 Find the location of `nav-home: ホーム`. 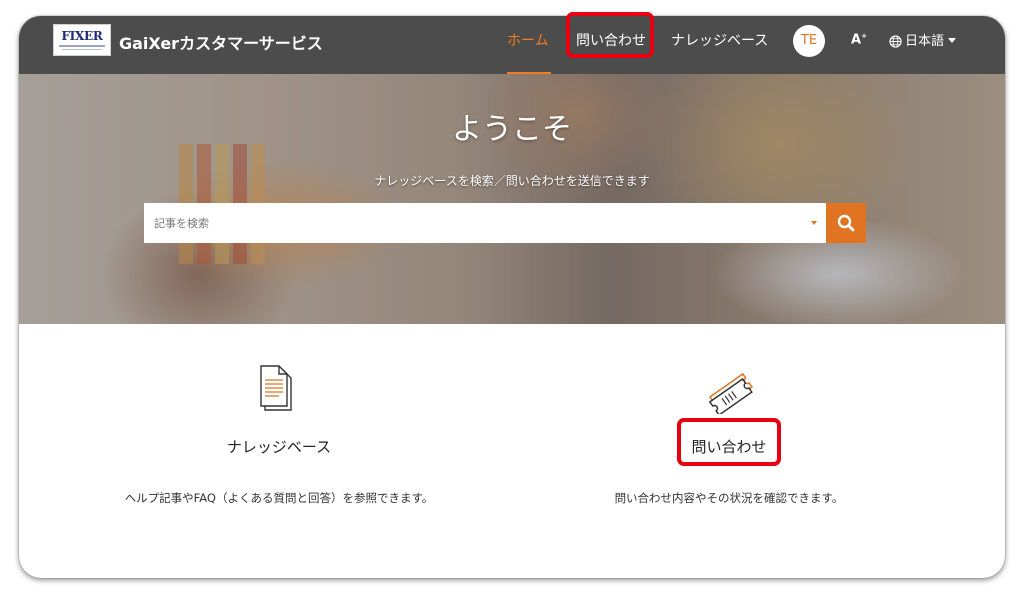

nav-home: ホーム is located at coordinates (528, 40).